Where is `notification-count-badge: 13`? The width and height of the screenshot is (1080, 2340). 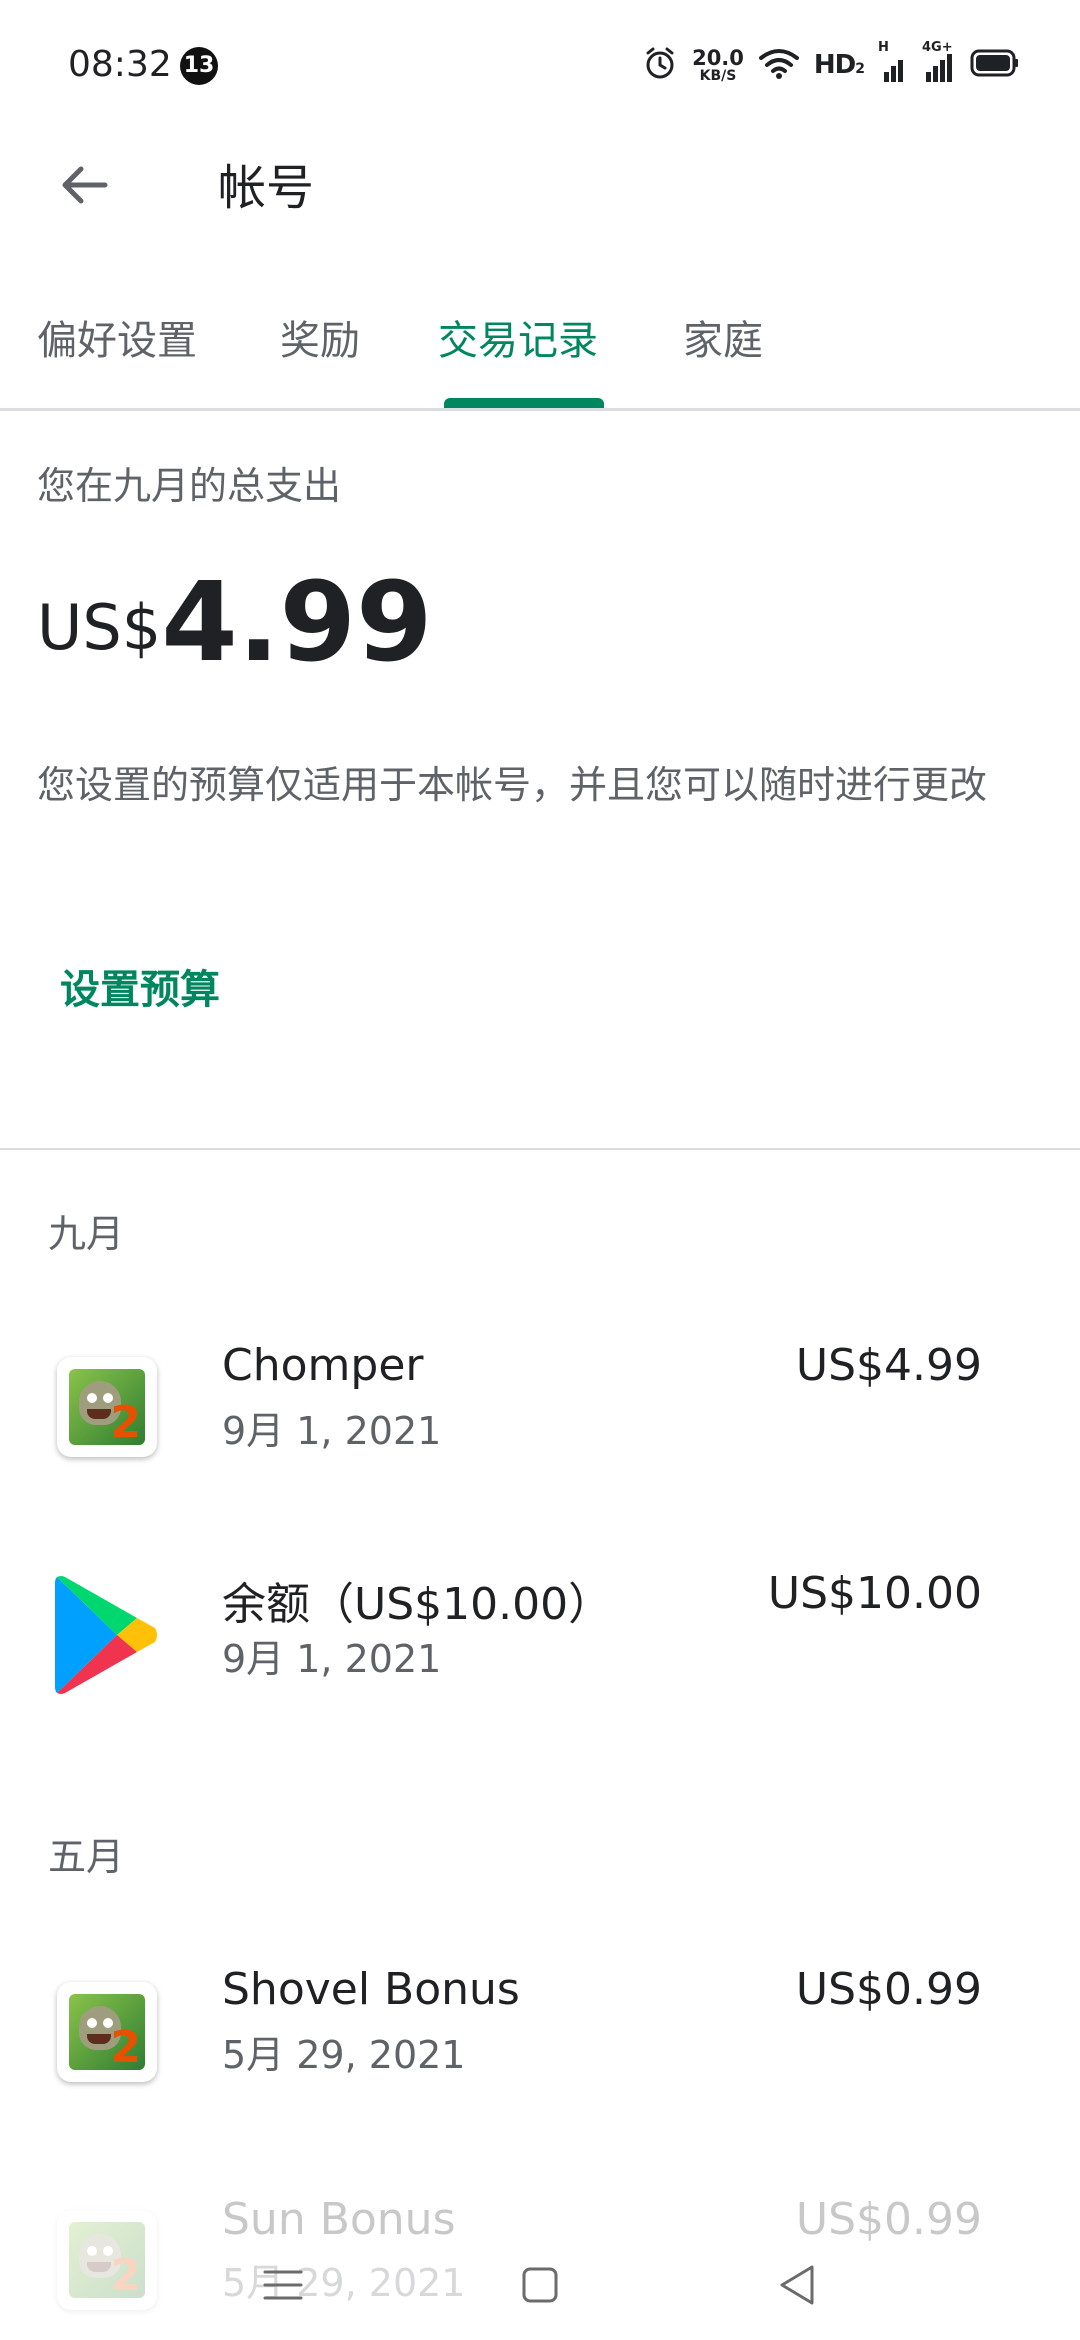
notification-count-badge: 13 is located at coordinates (199, 66).